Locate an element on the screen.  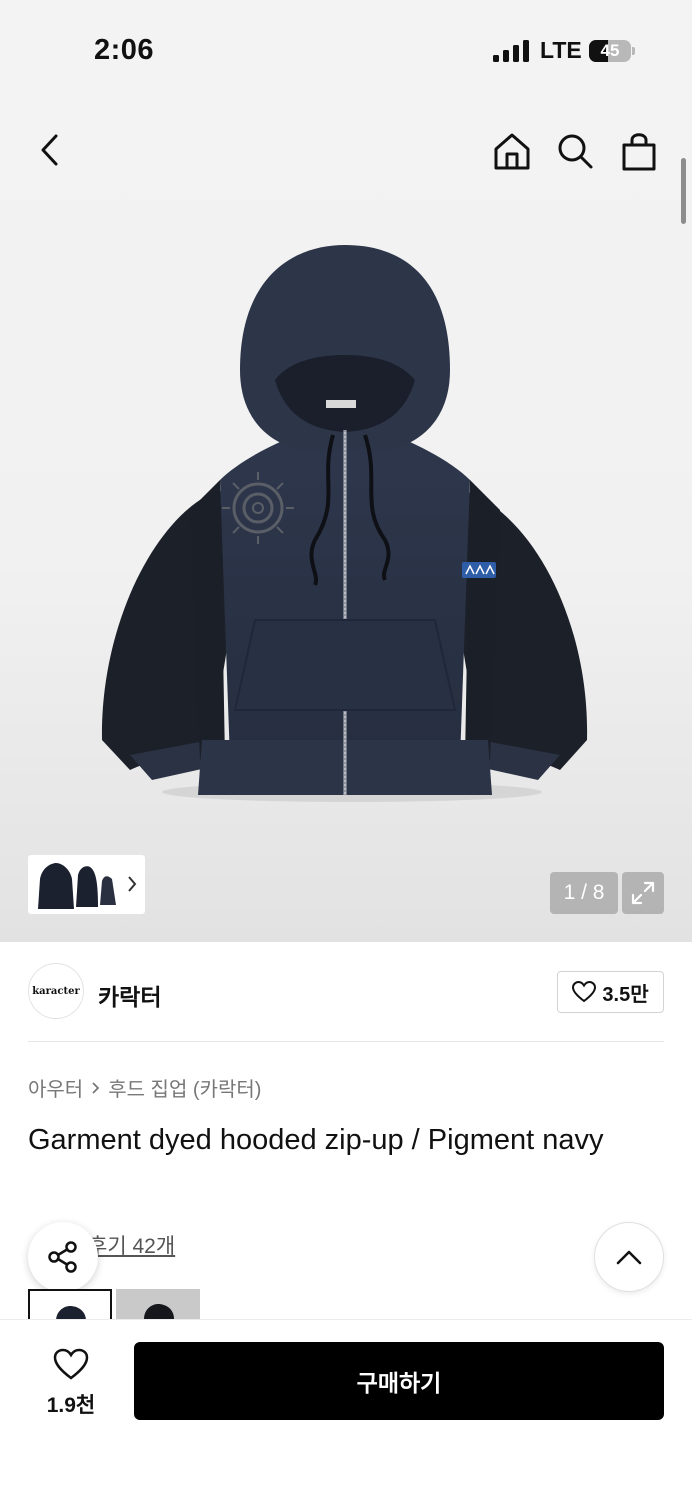
battery-icon: 45 is located at coordinates (612, 51).